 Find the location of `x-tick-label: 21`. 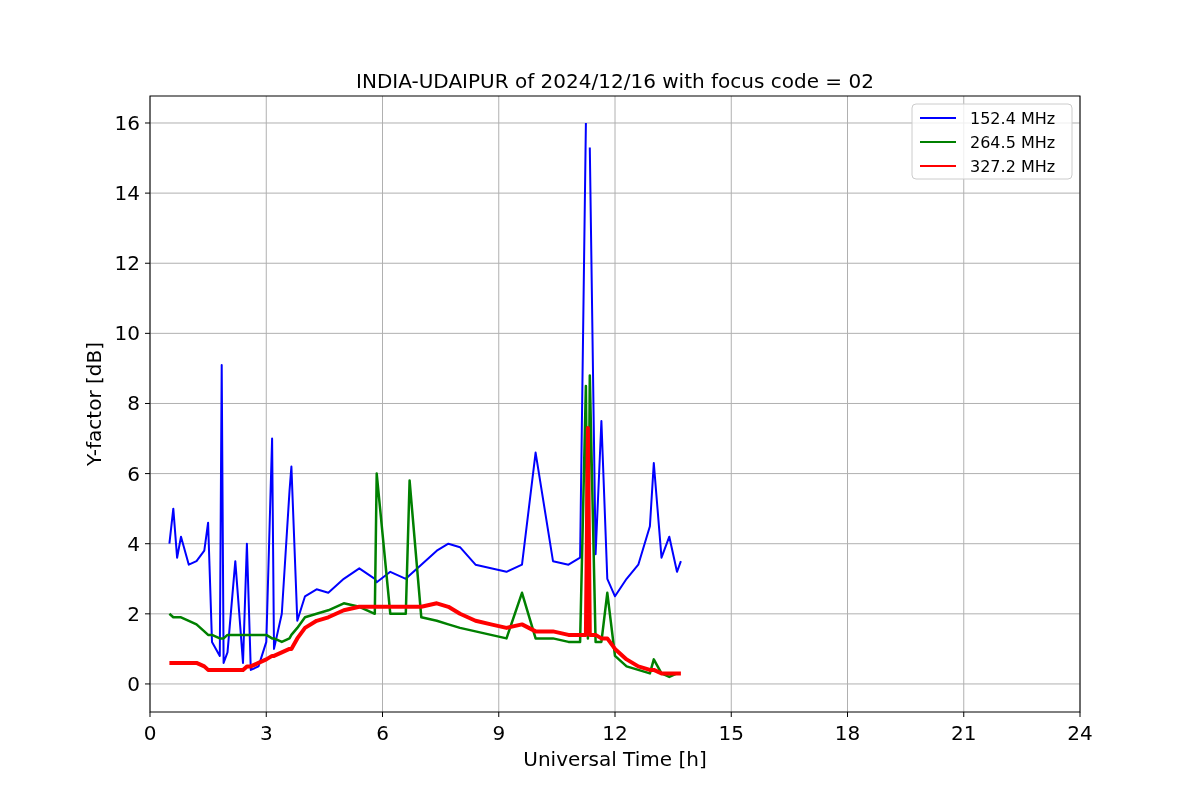

x-tick-label: 21 is located at coordinates (964, 733).